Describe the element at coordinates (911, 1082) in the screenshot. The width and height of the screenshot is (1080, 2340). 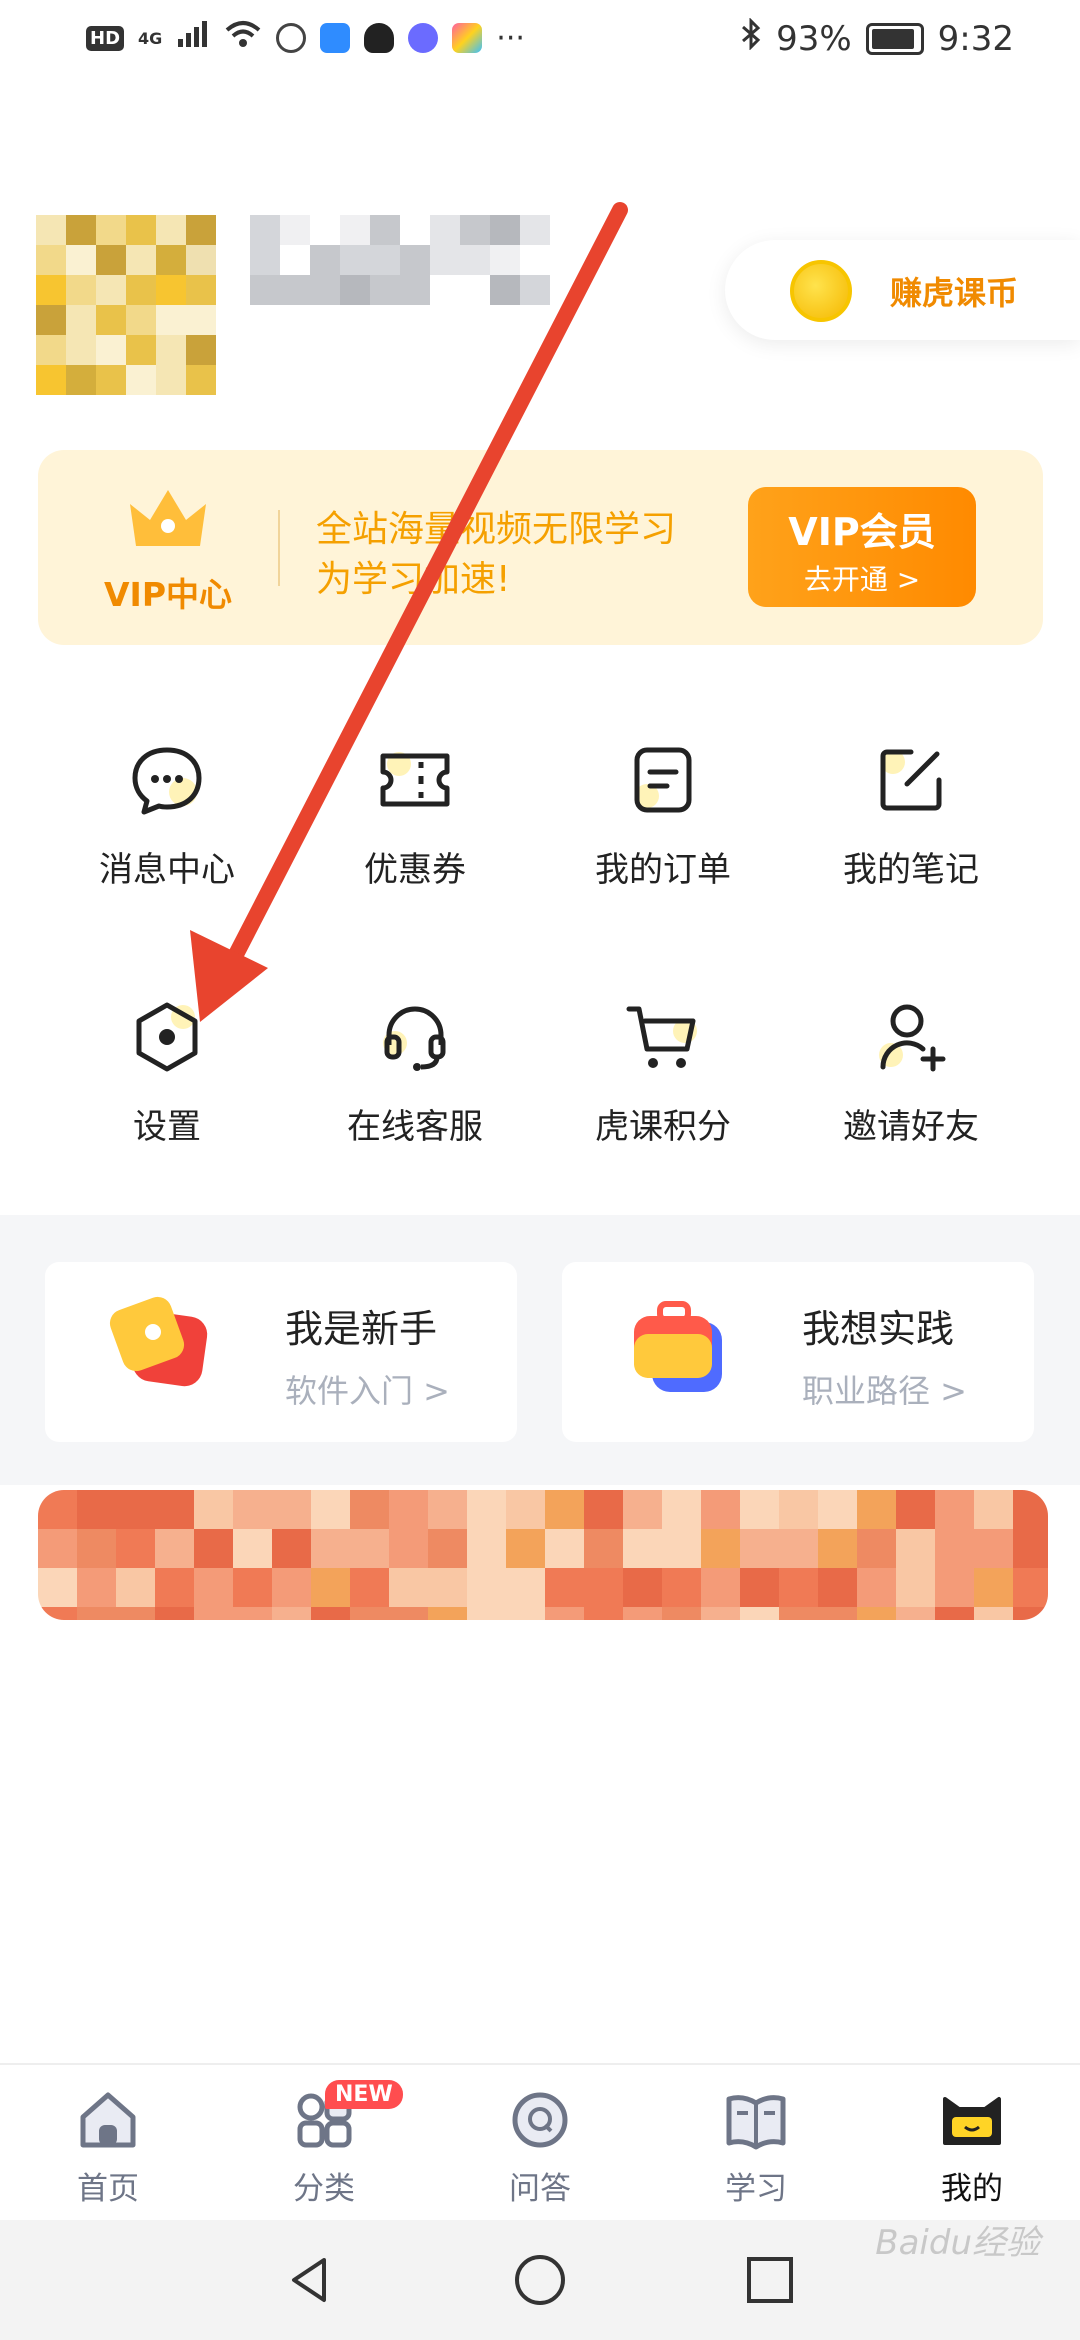
I see `grid-item-invite: 邀请好友` at that location.